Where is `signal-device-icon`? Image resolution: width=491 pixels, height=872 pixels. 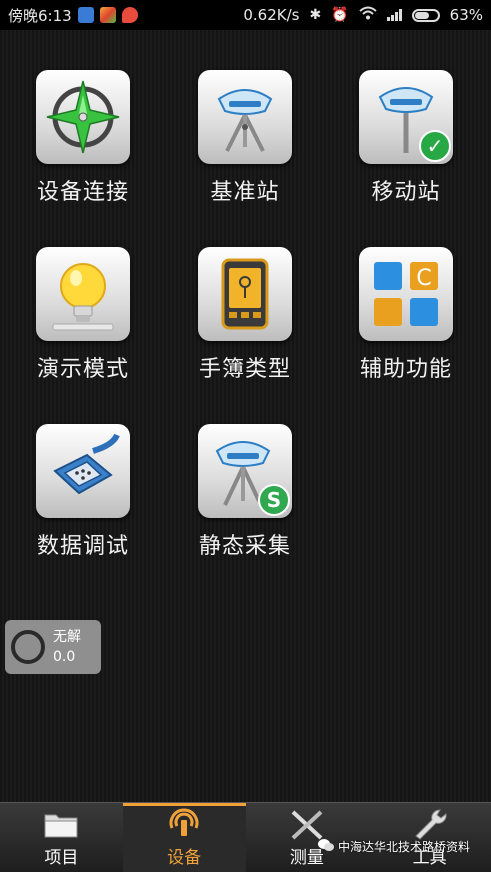
signal-device-icon is located at coordinates (184, 824).